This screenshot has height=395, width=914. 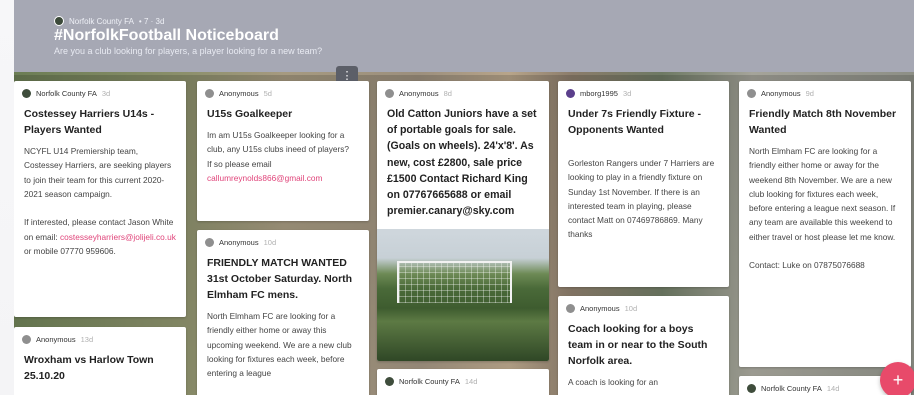 I want to click on post-body: A coach is looking for an, so click(x=613, y=382).